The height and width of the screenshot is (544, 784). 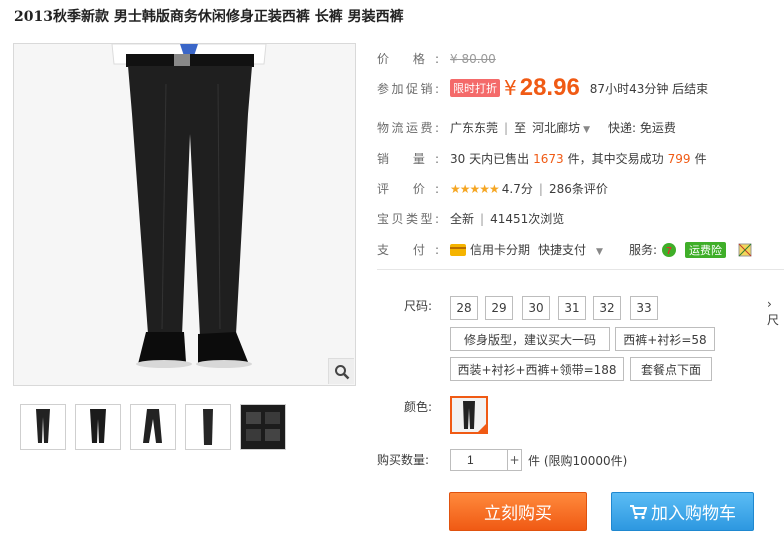 I want to click on shipping-row: 物流运费: 广东东莞 | 至 河北廊坊 ▼ 快递: 免运费, so click(x=526, y=127).